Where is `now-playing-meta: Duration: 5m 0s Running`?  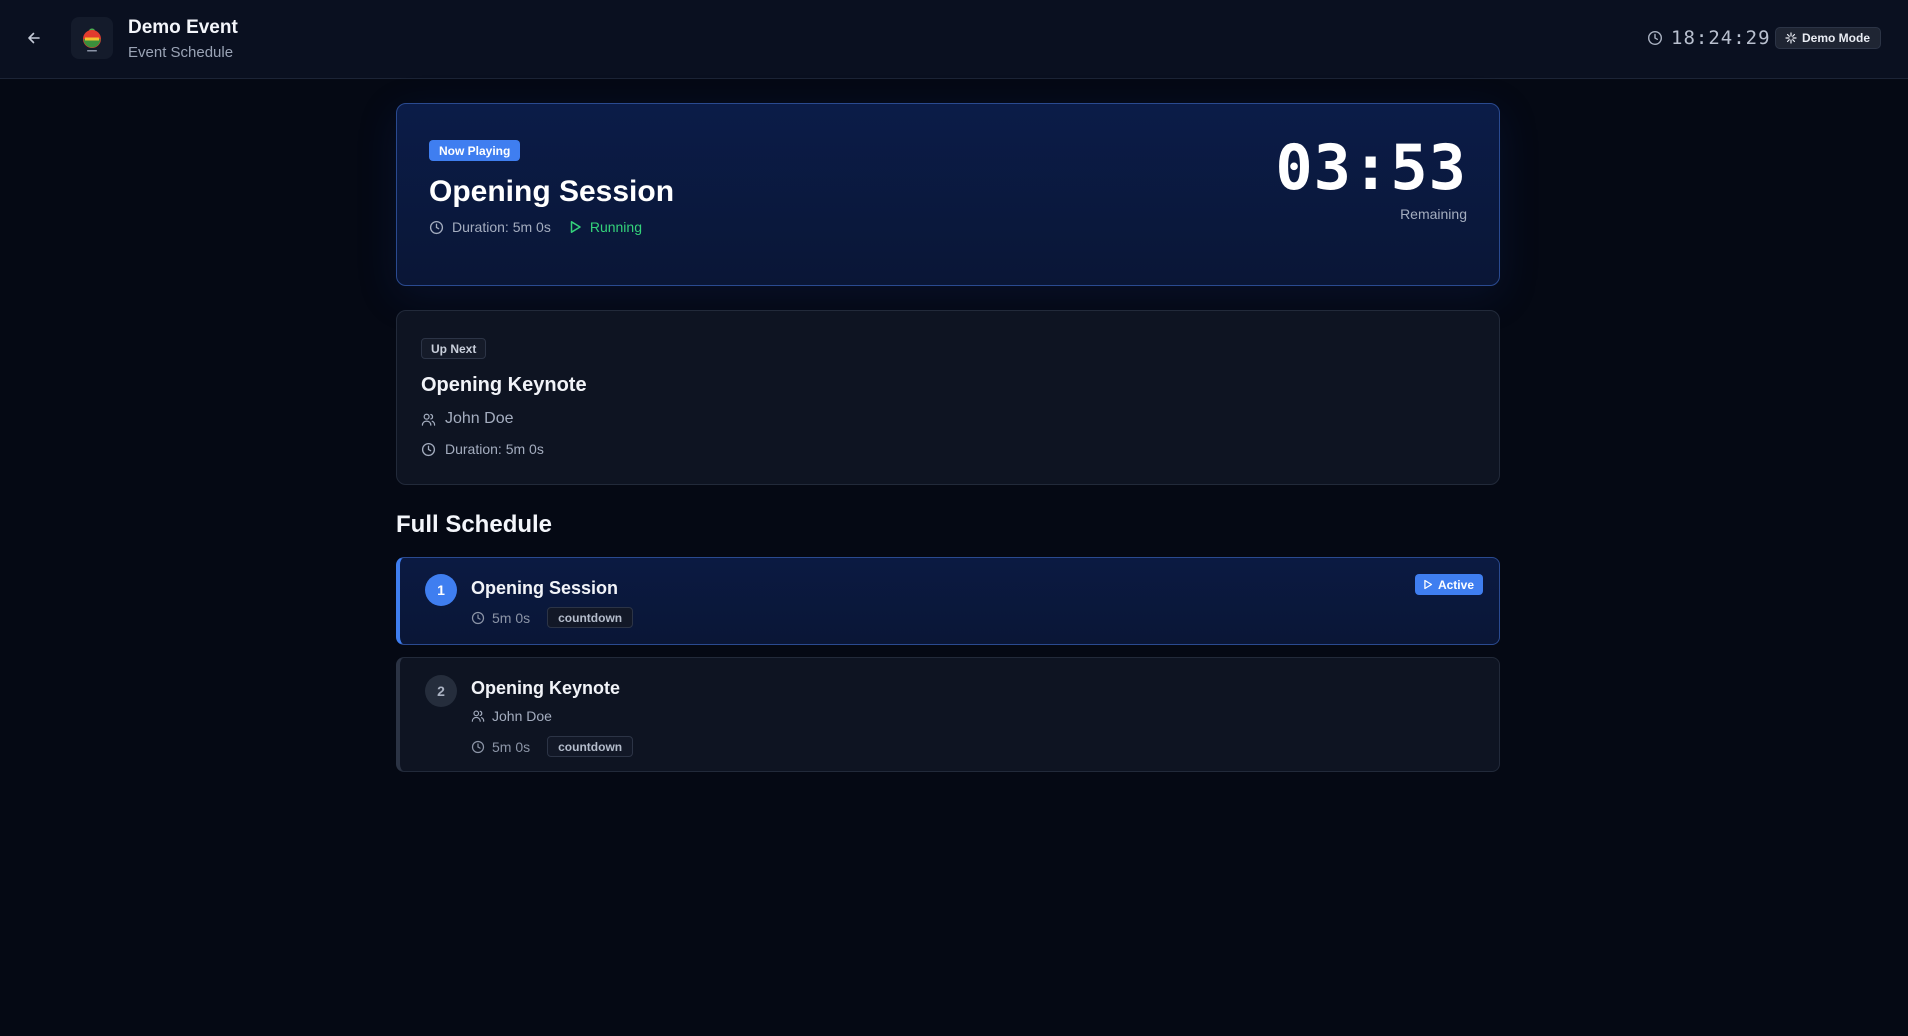 now-playing-meta: Duration: 5m 0s Running is located at coordinates (535, 227).